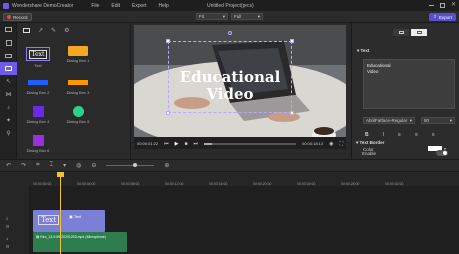  I want to click on menu-edit: Edit, so click(115, 6).